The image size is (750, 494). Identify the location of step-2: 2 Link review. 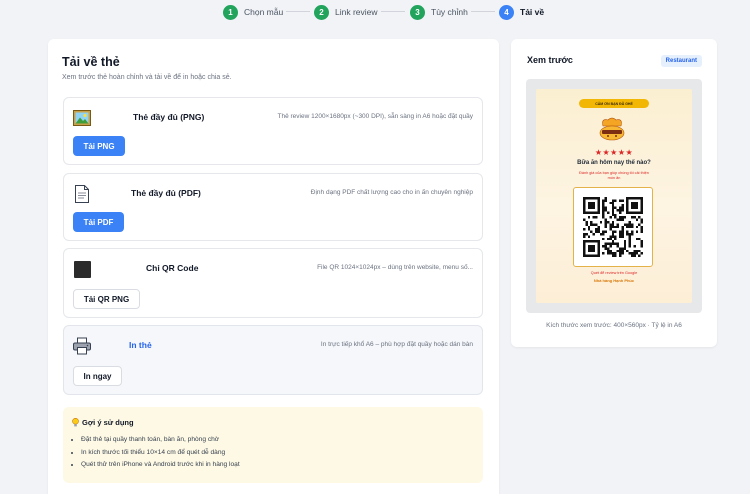
(346, 12).